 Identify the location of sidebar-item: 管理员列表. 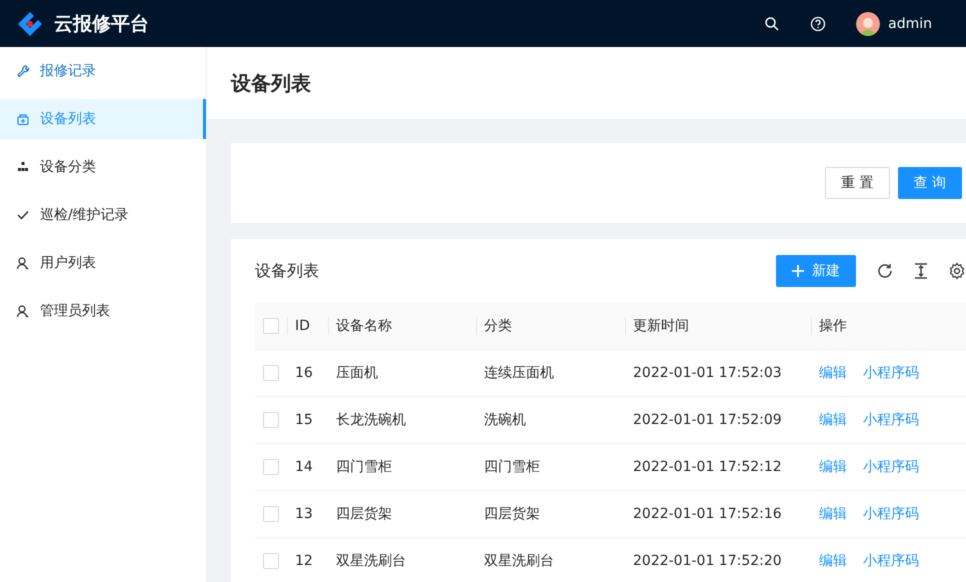
(103, 311).